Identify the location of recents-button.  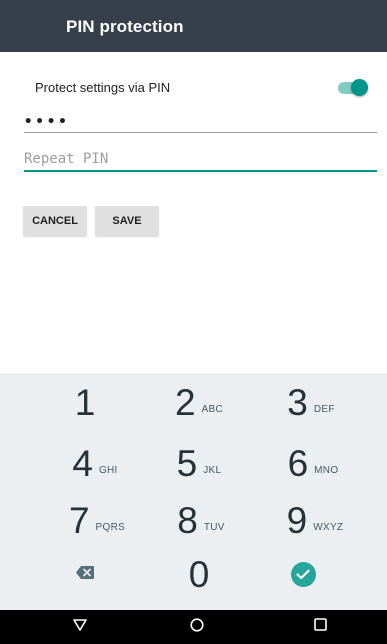
(320, 627).